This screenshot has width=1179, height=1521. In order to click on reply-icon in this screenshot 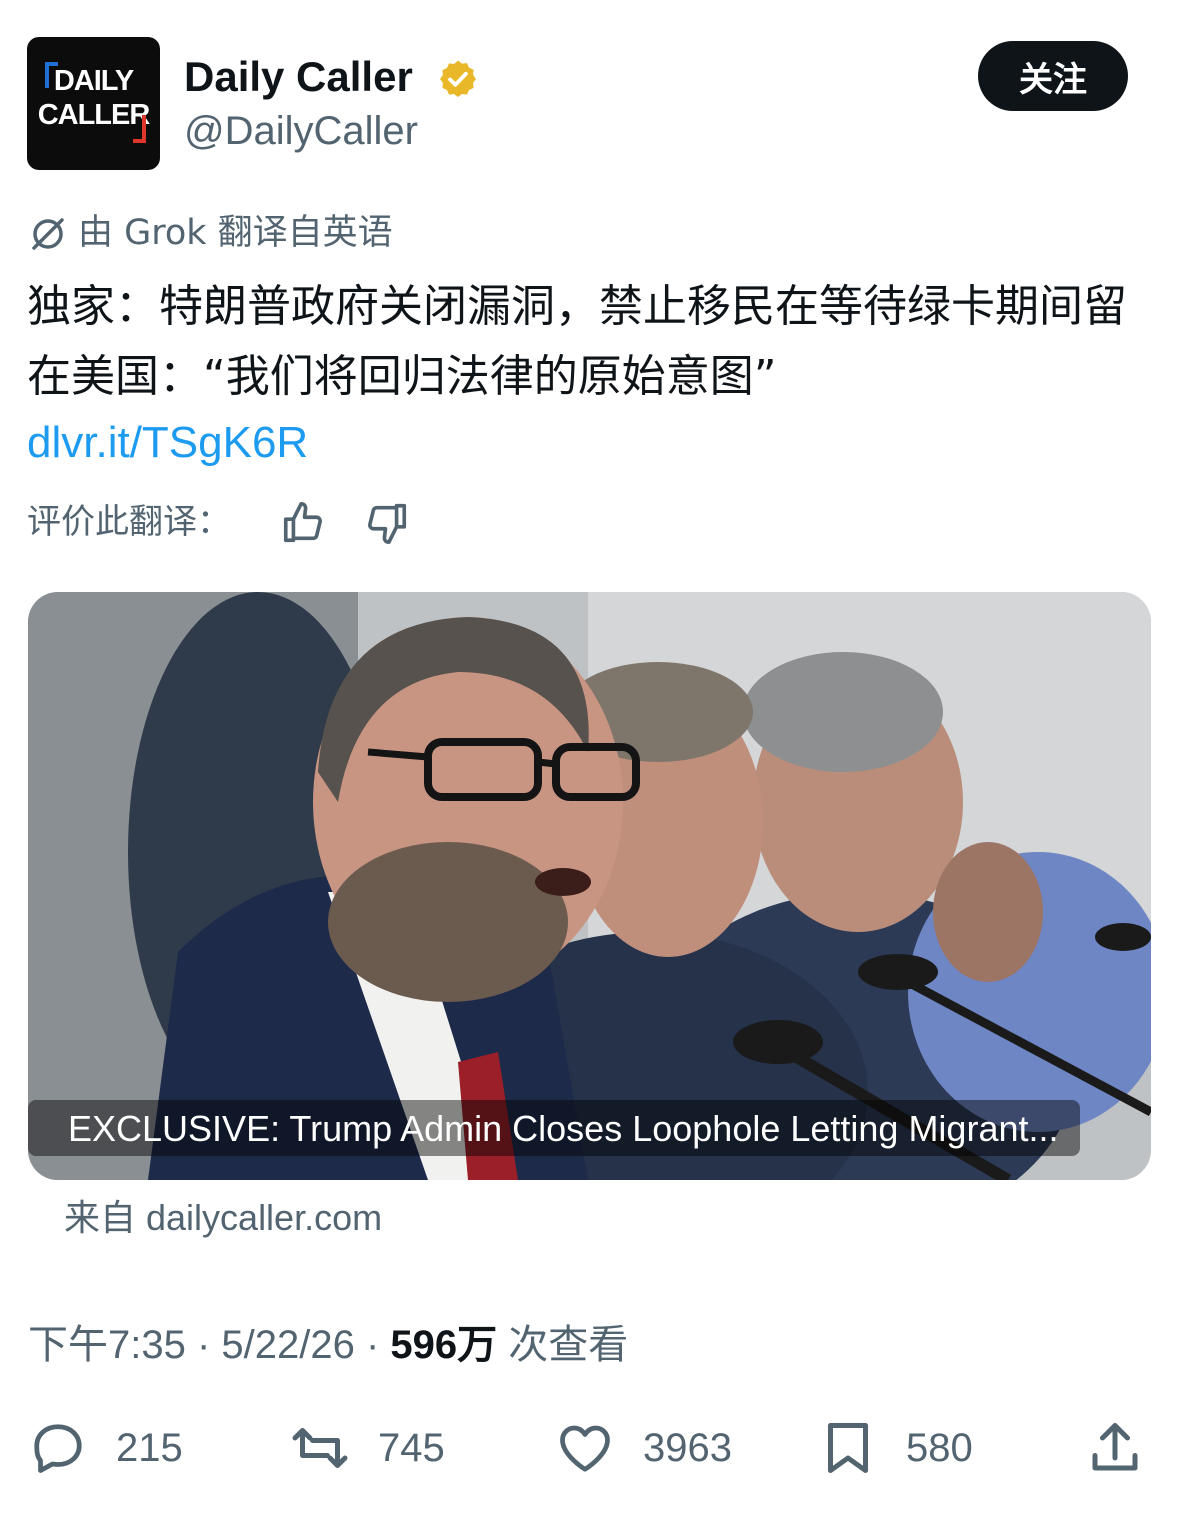, I will do `click(58, 1448)`.